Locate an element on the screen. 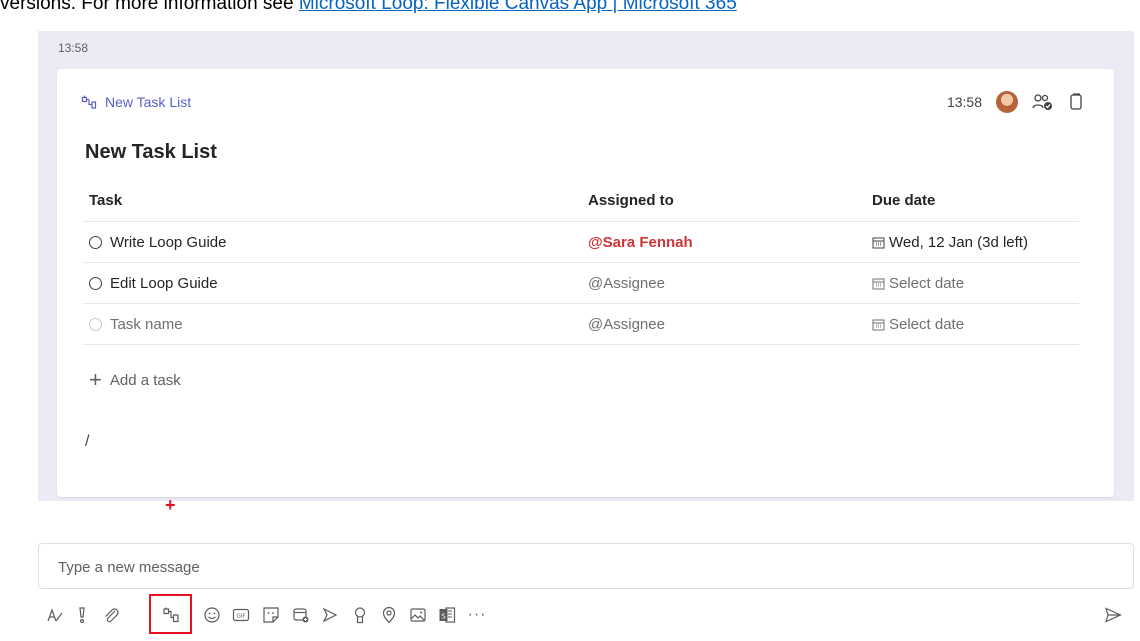 This screenshot has height=641, width=1140. emoji-icon is located at coordinates (212, 615).